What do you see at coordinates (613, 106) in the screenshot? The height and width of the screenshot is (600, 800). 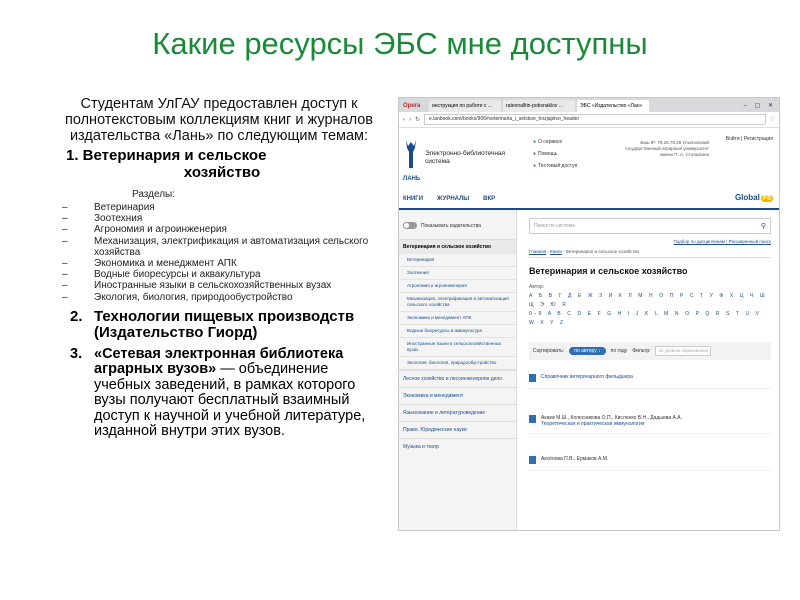 I see `browser-tab-active: ЭБС «Издательство «Лан»` at bounding box center [613, 106].